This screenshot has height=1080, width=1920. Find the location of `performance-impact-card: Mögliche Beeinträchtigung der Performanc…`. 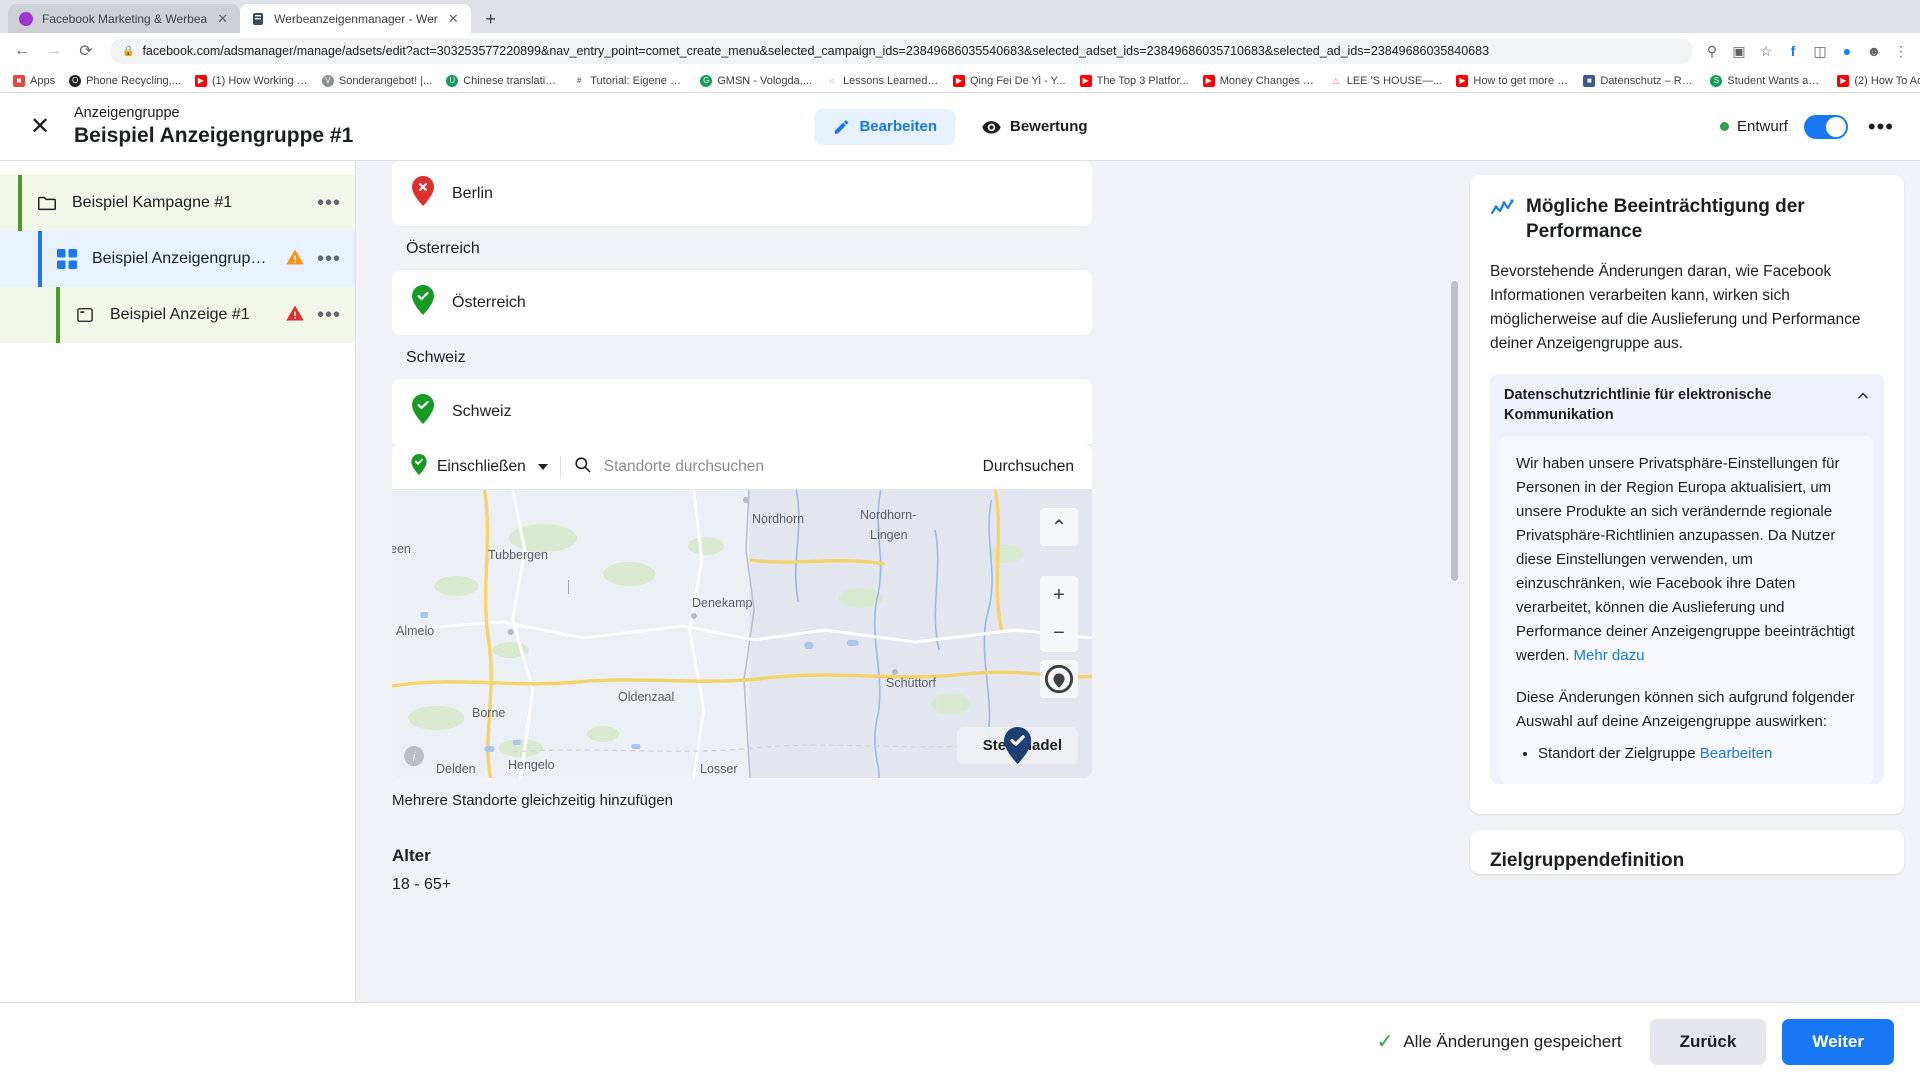

performance-impact-card: Mögliche Beeinträchtigung der Performanc… is located at coordinates (1687, 494).